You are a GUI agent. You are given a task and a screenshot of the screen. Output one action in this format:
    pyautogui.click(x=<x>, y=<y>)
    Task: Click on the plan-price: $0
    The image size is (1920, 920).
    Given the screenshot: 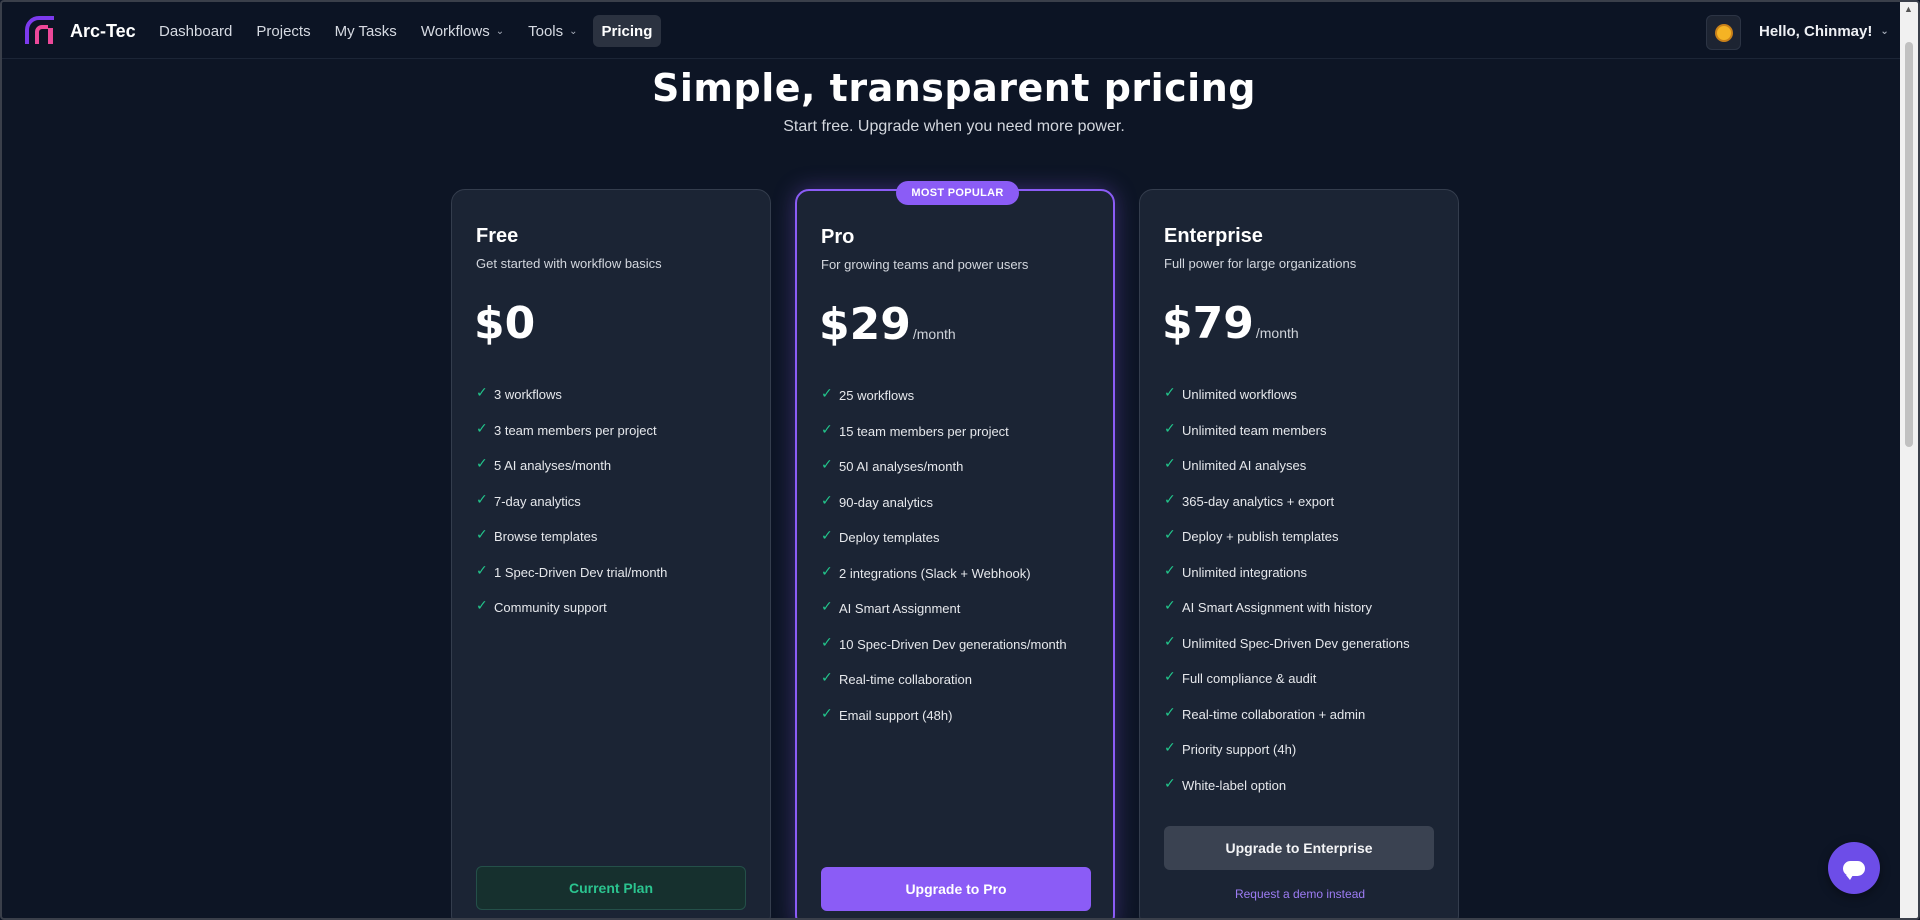 What is the action you would take?
    pyautogui.click(x=505, y=323)
    